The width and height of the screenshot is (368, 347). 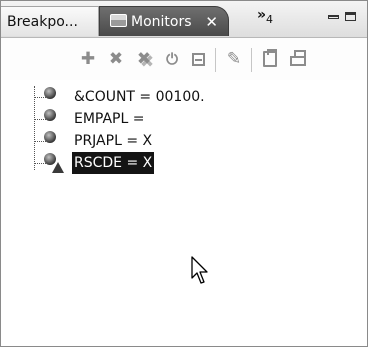 I want to click on remove-all-button: ✖, so click(x=144, y=59).